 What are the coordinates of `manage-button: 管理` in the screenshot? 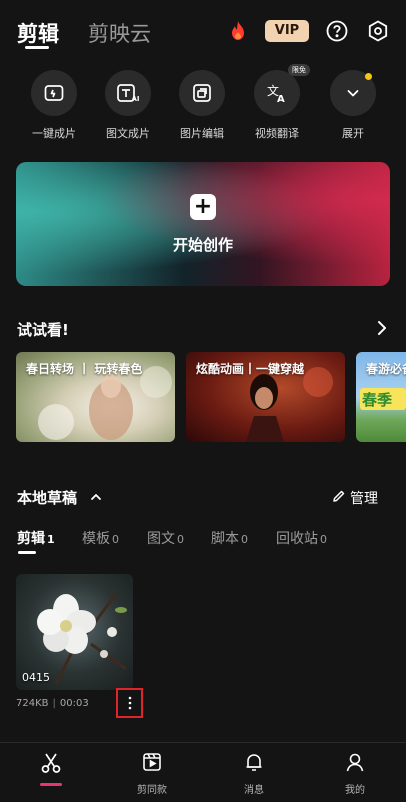 It's located at (355, 498).